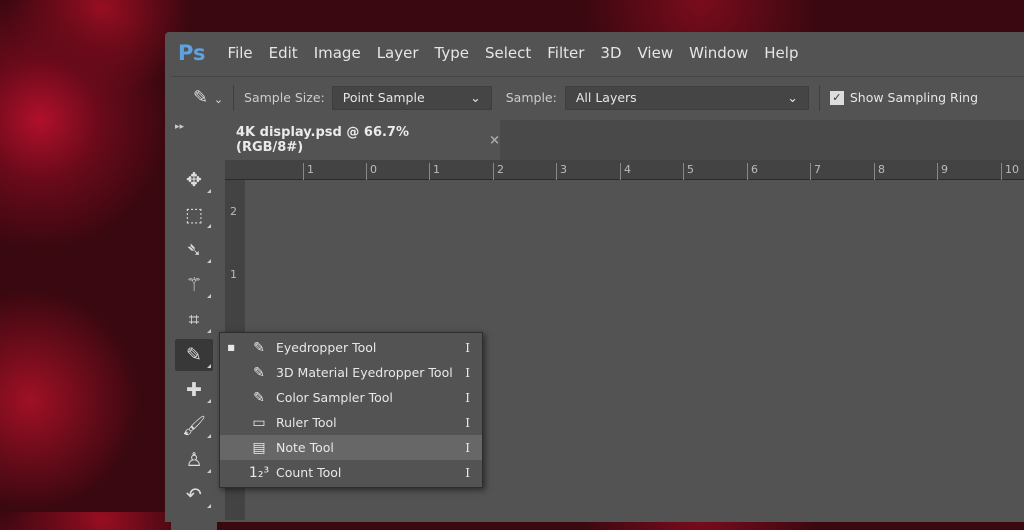 This screenshot has height=530, width=1024. I want to click on menu-3d: 3D, so click(610, 53).